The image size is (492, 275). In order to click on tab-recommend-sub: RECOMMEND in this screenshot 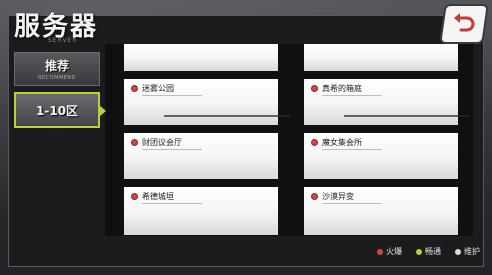, I will do `click(57, 78)`.